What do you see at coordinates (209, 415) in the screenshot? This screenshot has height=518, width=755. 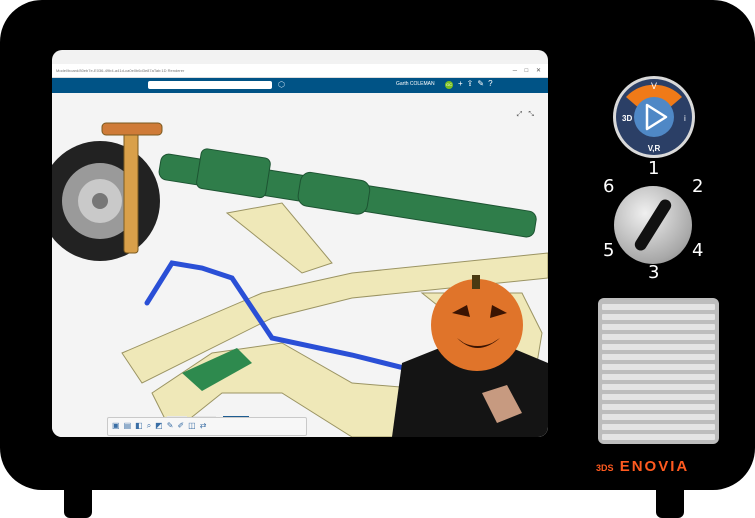 I see `viewer-tabs: Close Search Standard` at bounding box center [209, 415].